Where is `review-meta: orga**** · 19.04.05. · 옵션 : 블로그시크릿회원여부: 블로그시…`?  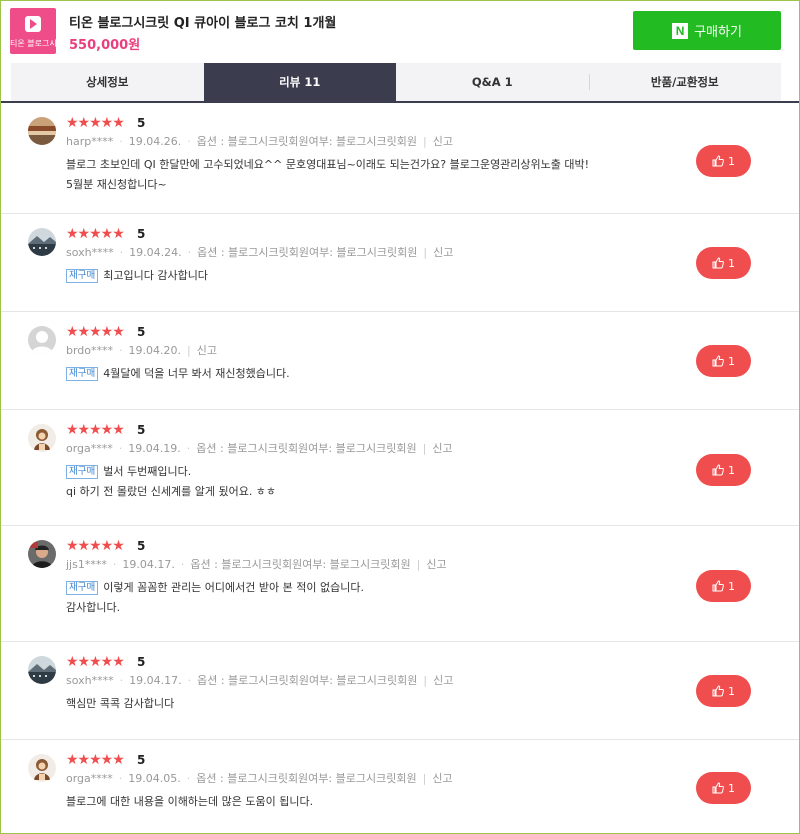 review-meta: orga**** · 19.04.05. · 옵션 : 블로그시크릿회원여부: 블로그시… is located at coordinates (259, 778).